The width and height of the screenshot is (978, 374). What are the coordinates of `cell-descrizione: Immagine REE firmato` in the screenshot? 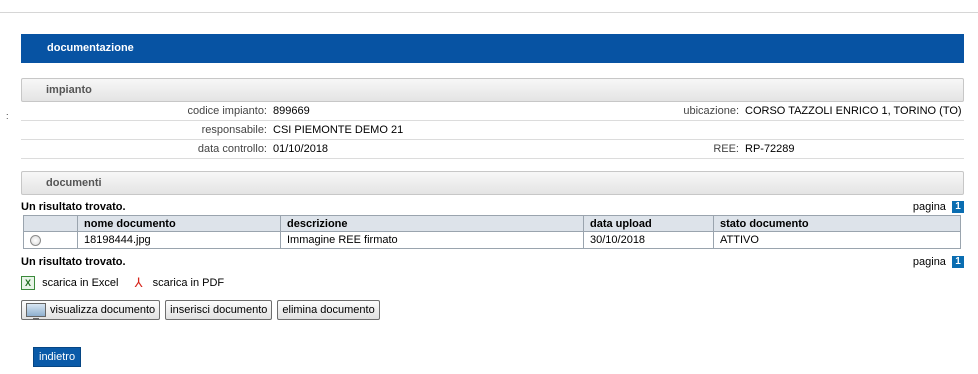 It's located at (432, 240).